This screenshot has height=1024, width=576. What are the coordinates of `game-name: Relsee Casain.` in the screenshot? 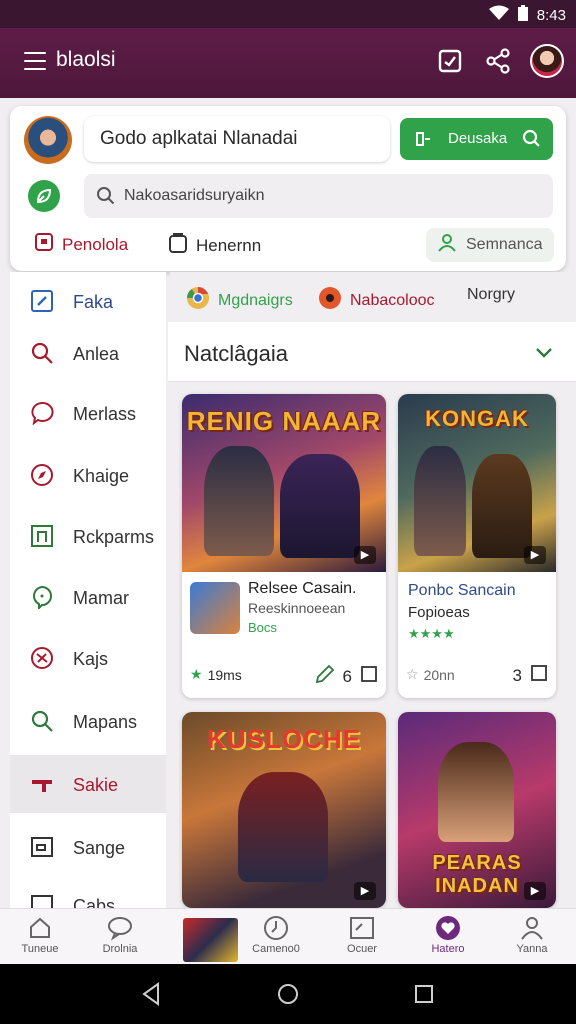 It's located at (302, 588).